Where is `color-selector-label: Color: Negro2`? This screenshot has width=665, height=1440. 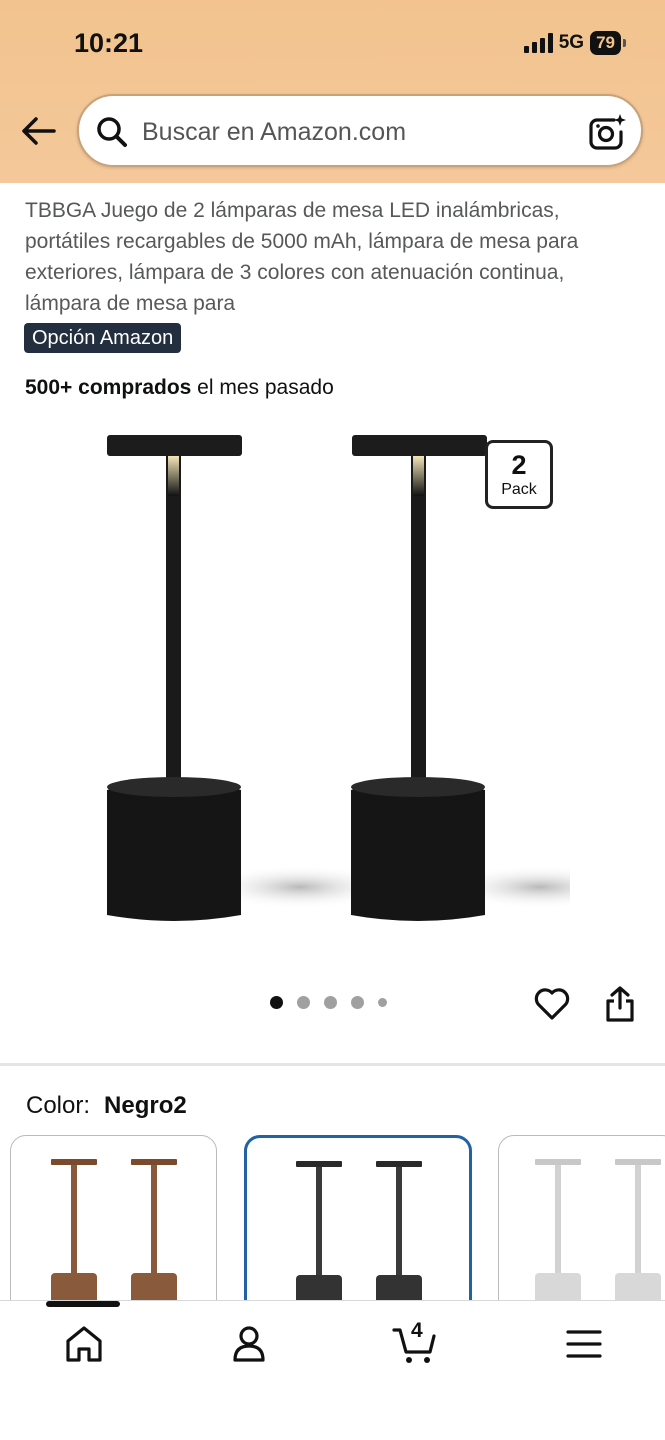 color-selector-label: Color: Negro2 is located at coordinates (106, 1106).